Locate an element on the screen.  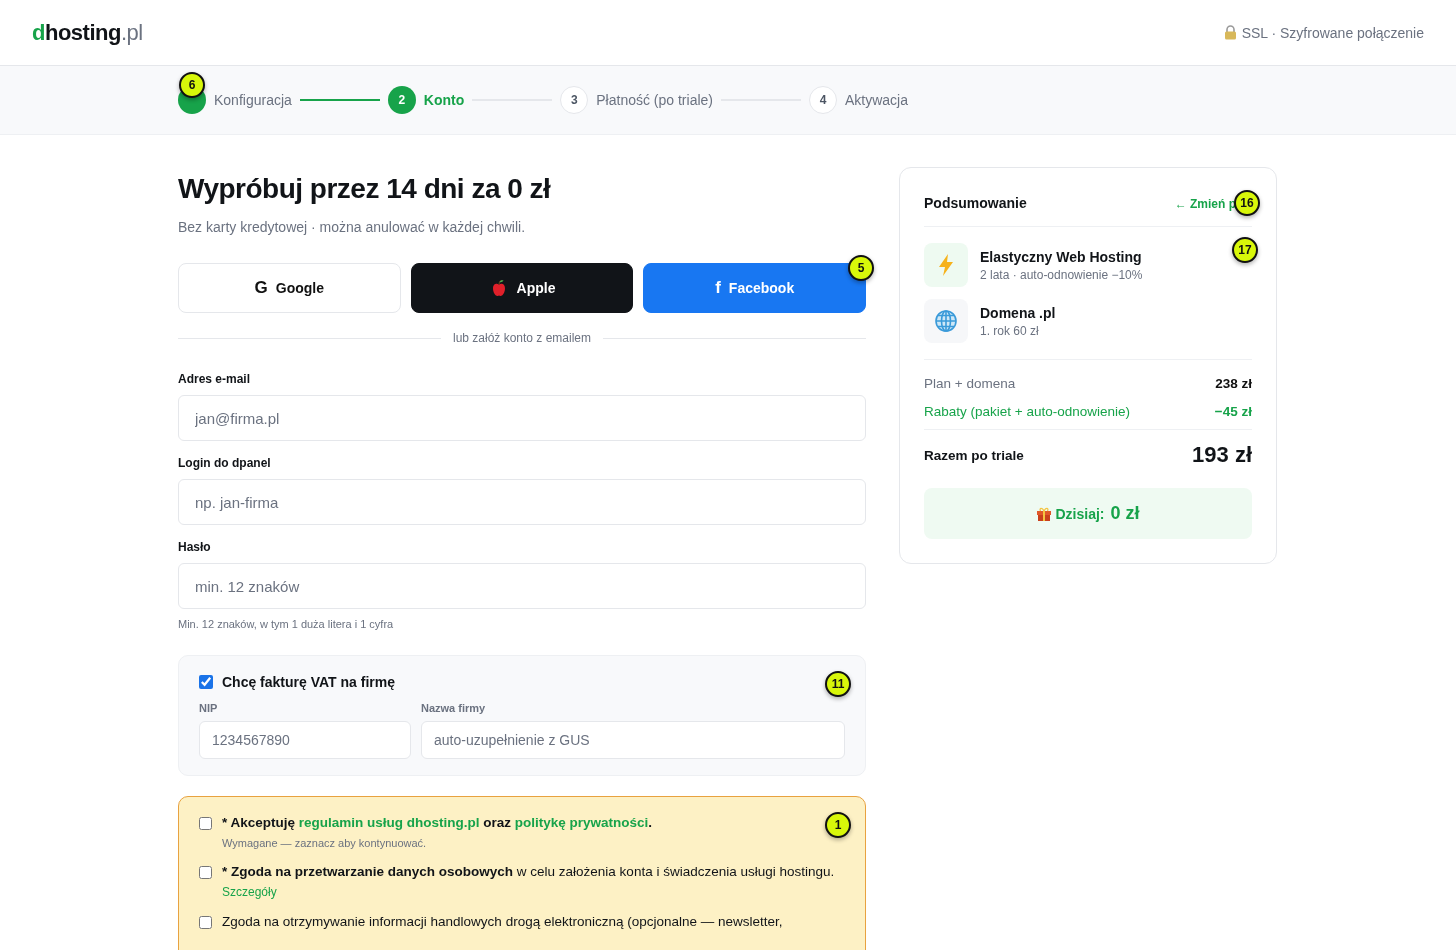
ssl-note: SSL · Szyfrowane połączenie is located at coordinates (1332, 32).